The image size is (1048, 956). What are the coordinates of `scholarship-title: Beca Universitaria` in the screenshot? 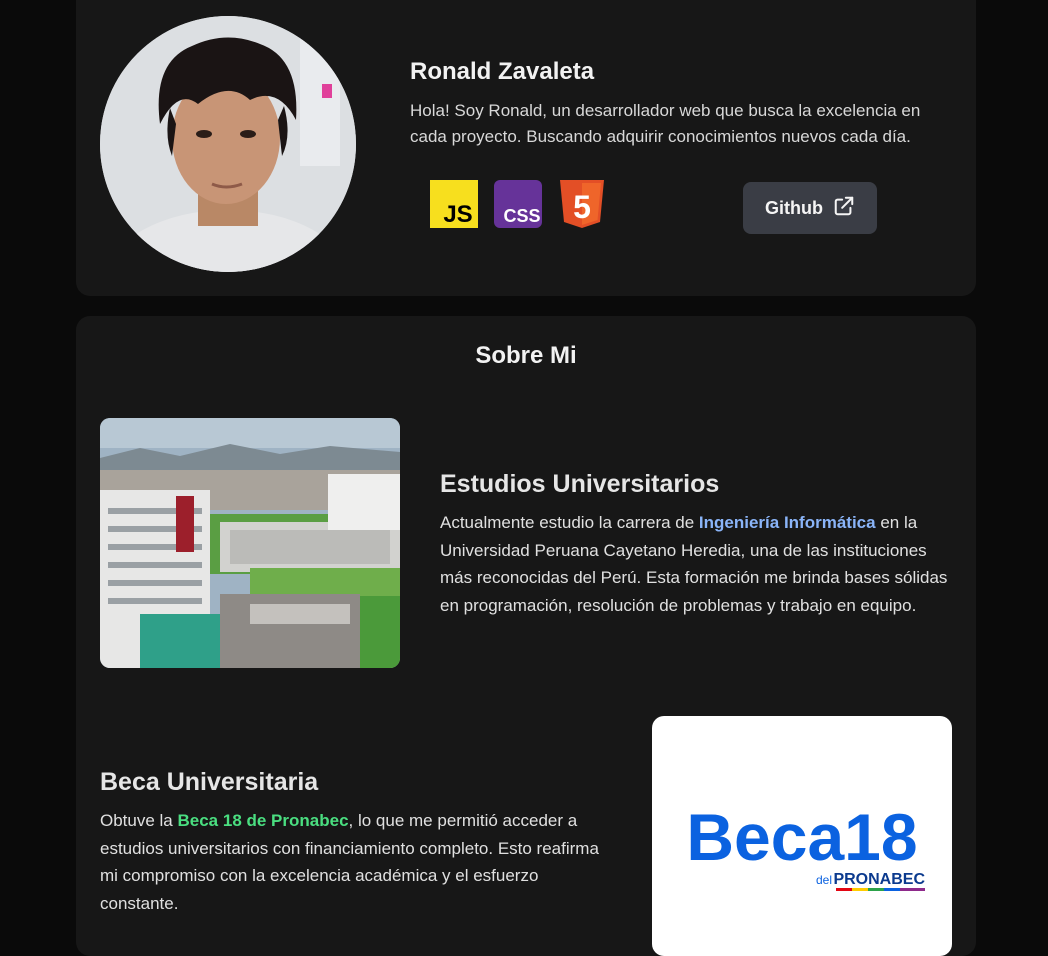 It's located at (209, 782).